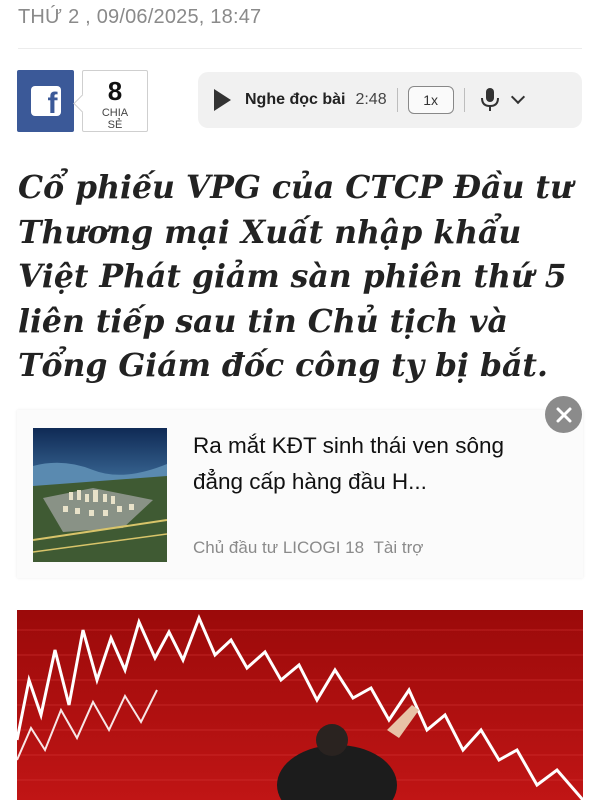  I want to click on speed-button: 1x, so click(430, 100).